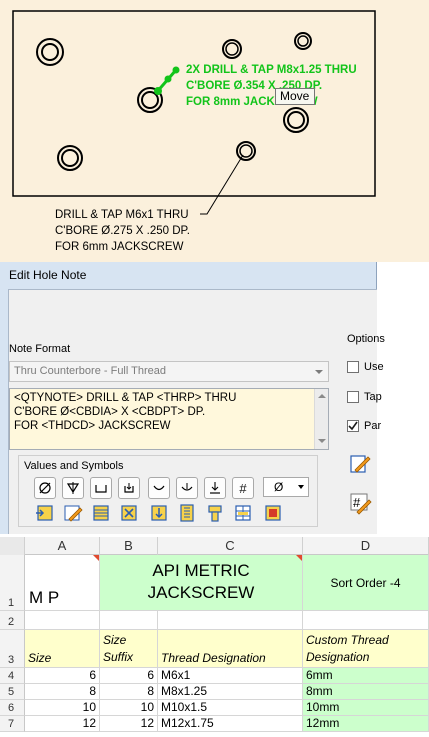 The height and width of the screenshot is (737, 429). I want to click on diameter-icon, so click(45, 488).